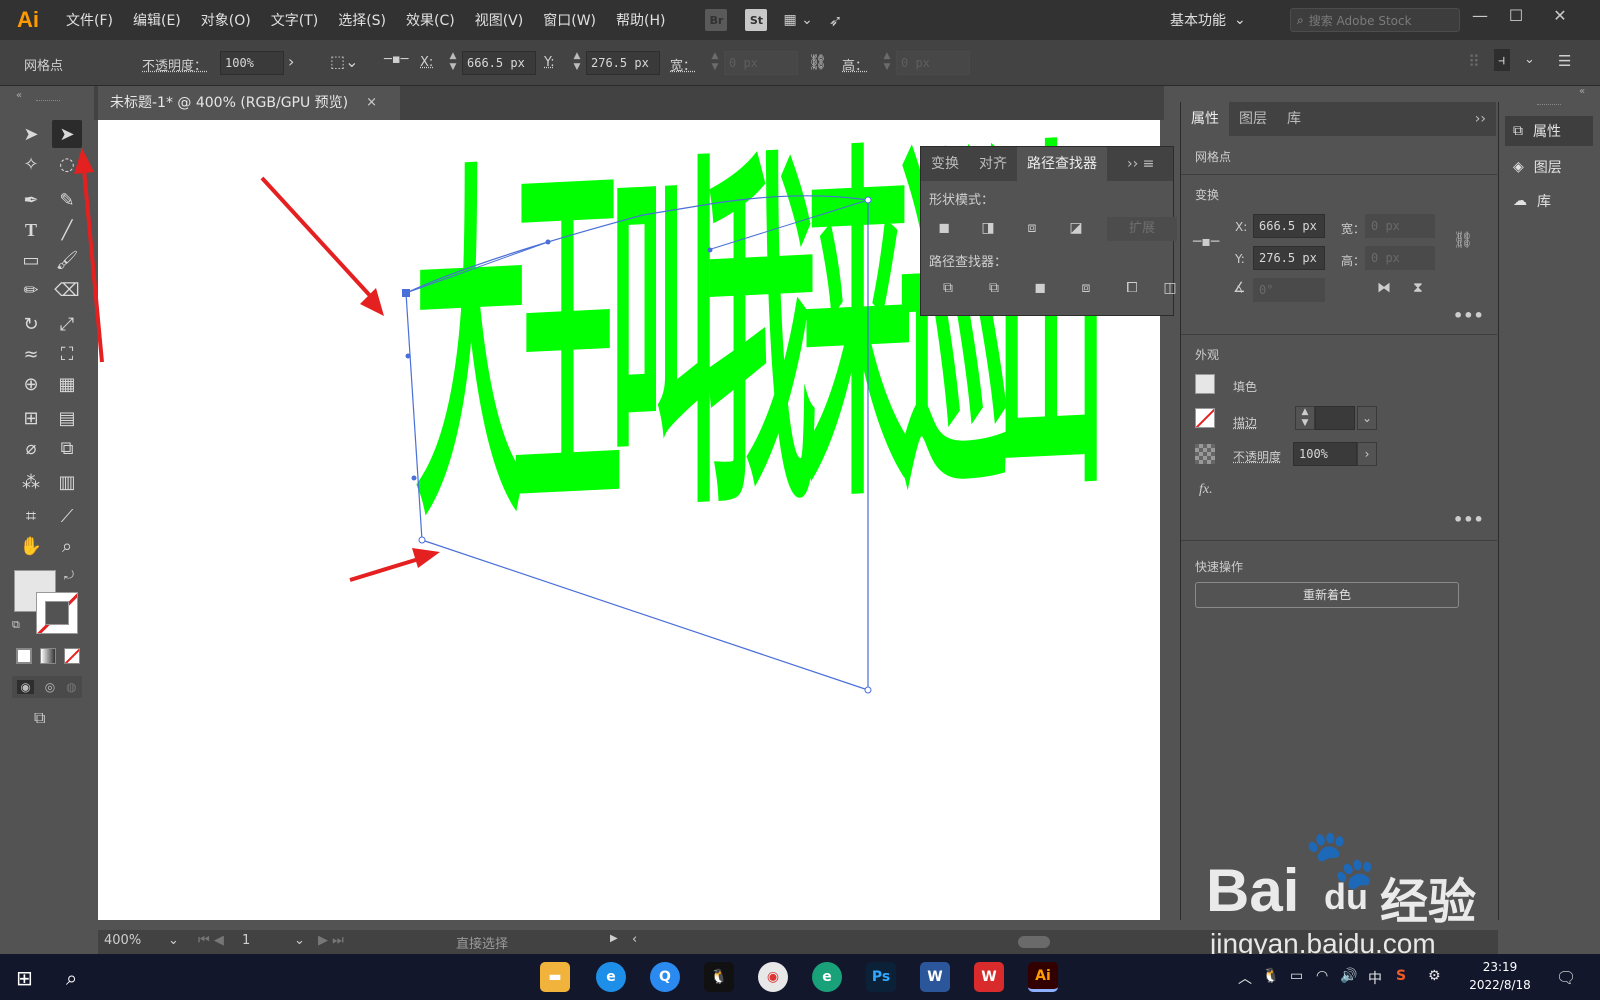  Describe the element at coordinates (1384, 288) in the screenshot. I see `flip-horizontal-icon: ⧓` at that location.